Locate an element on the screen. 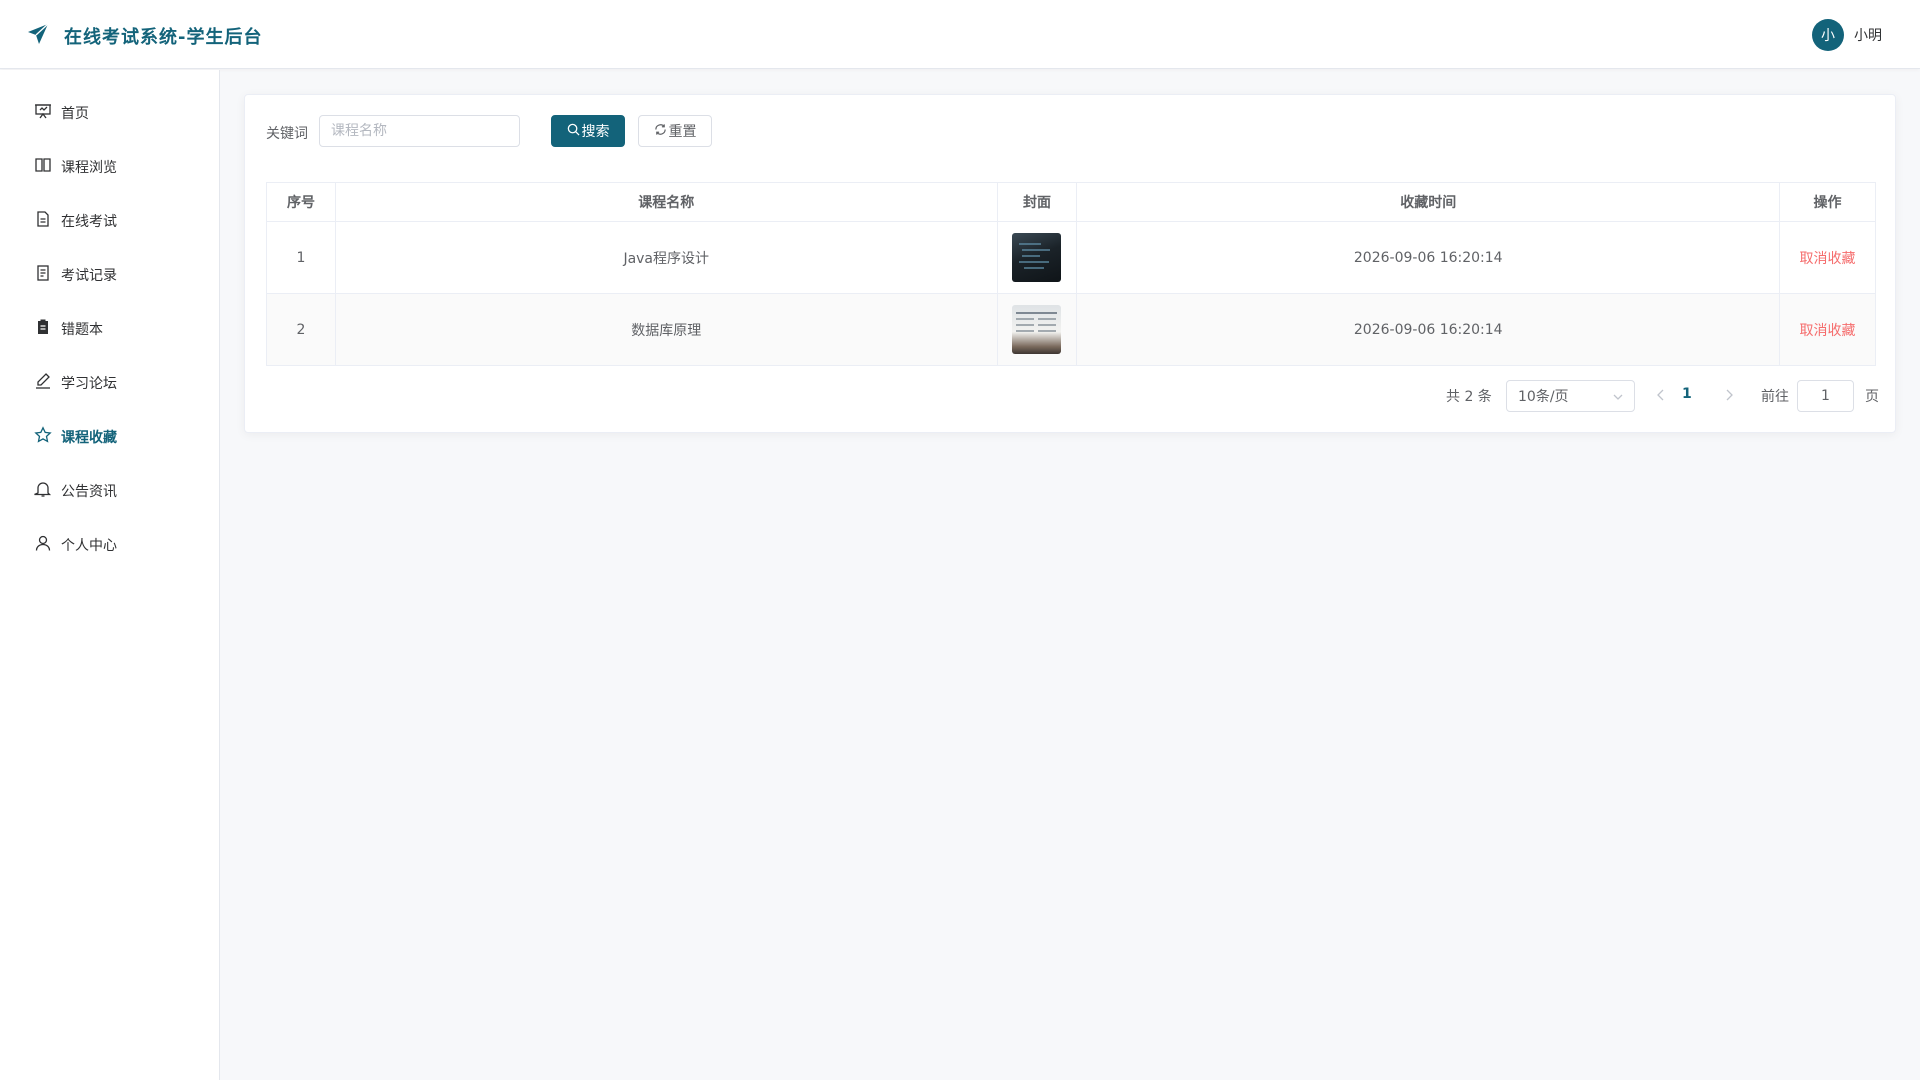 The width and height of the screenshot is (1920, 1080). row-index: 2 is located at coordinates (301, 329).